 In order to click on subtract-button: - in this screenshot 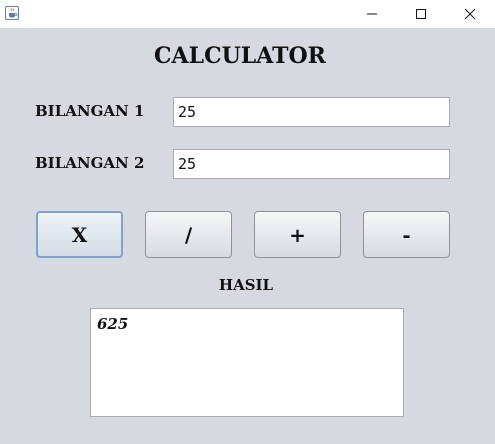, I will do `click(406, 234)`.